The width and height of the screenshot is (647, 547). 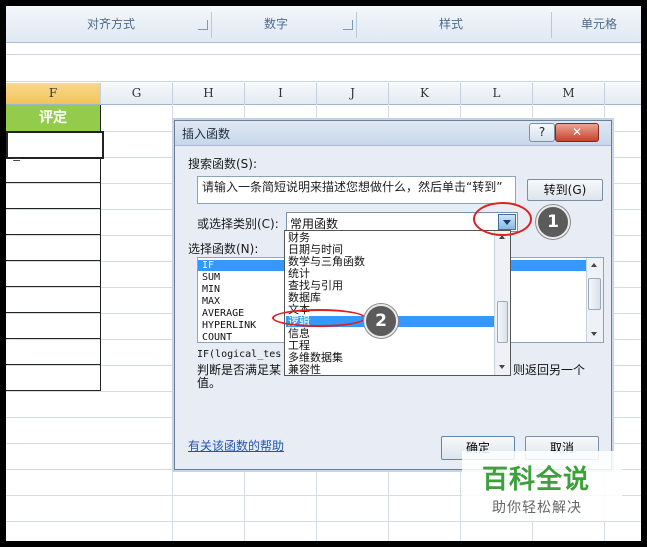 What do you see at coordinates (239, 354) in the screenshot?
I see `function-syntax: IF(logical_tes` at bounding box center [239, 354].